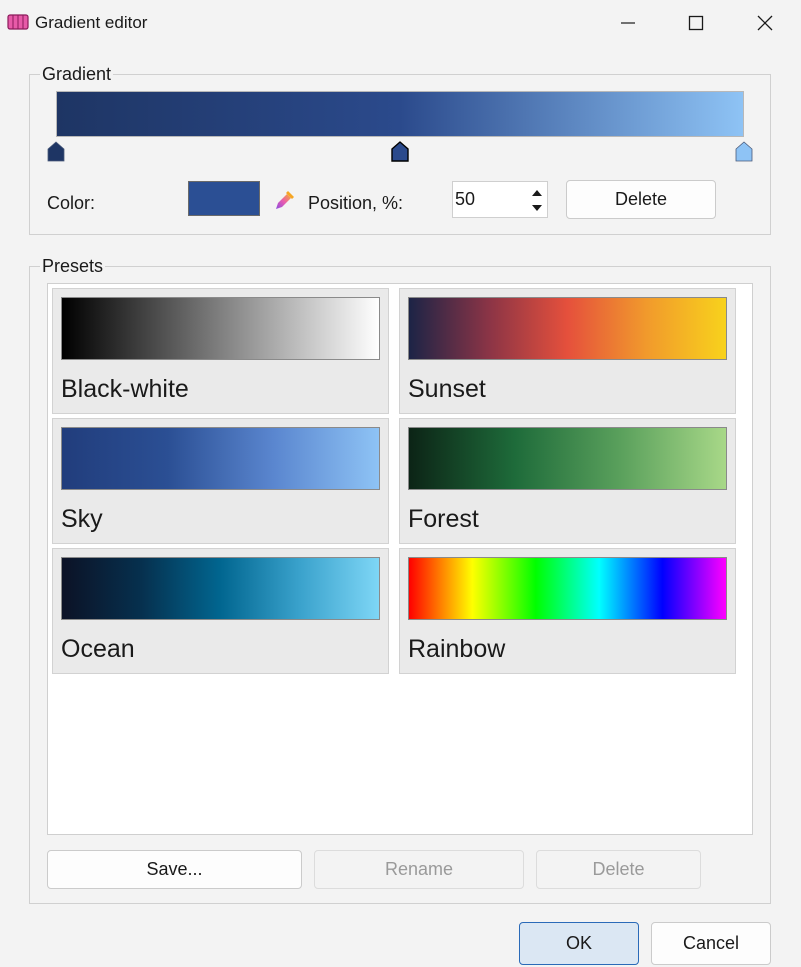 This screenshot has width=801, height=967. What do you see at coordinates (400, 114) in the screenshot?
I see `gradient-preview-bar` at bounding box center [400, 114].